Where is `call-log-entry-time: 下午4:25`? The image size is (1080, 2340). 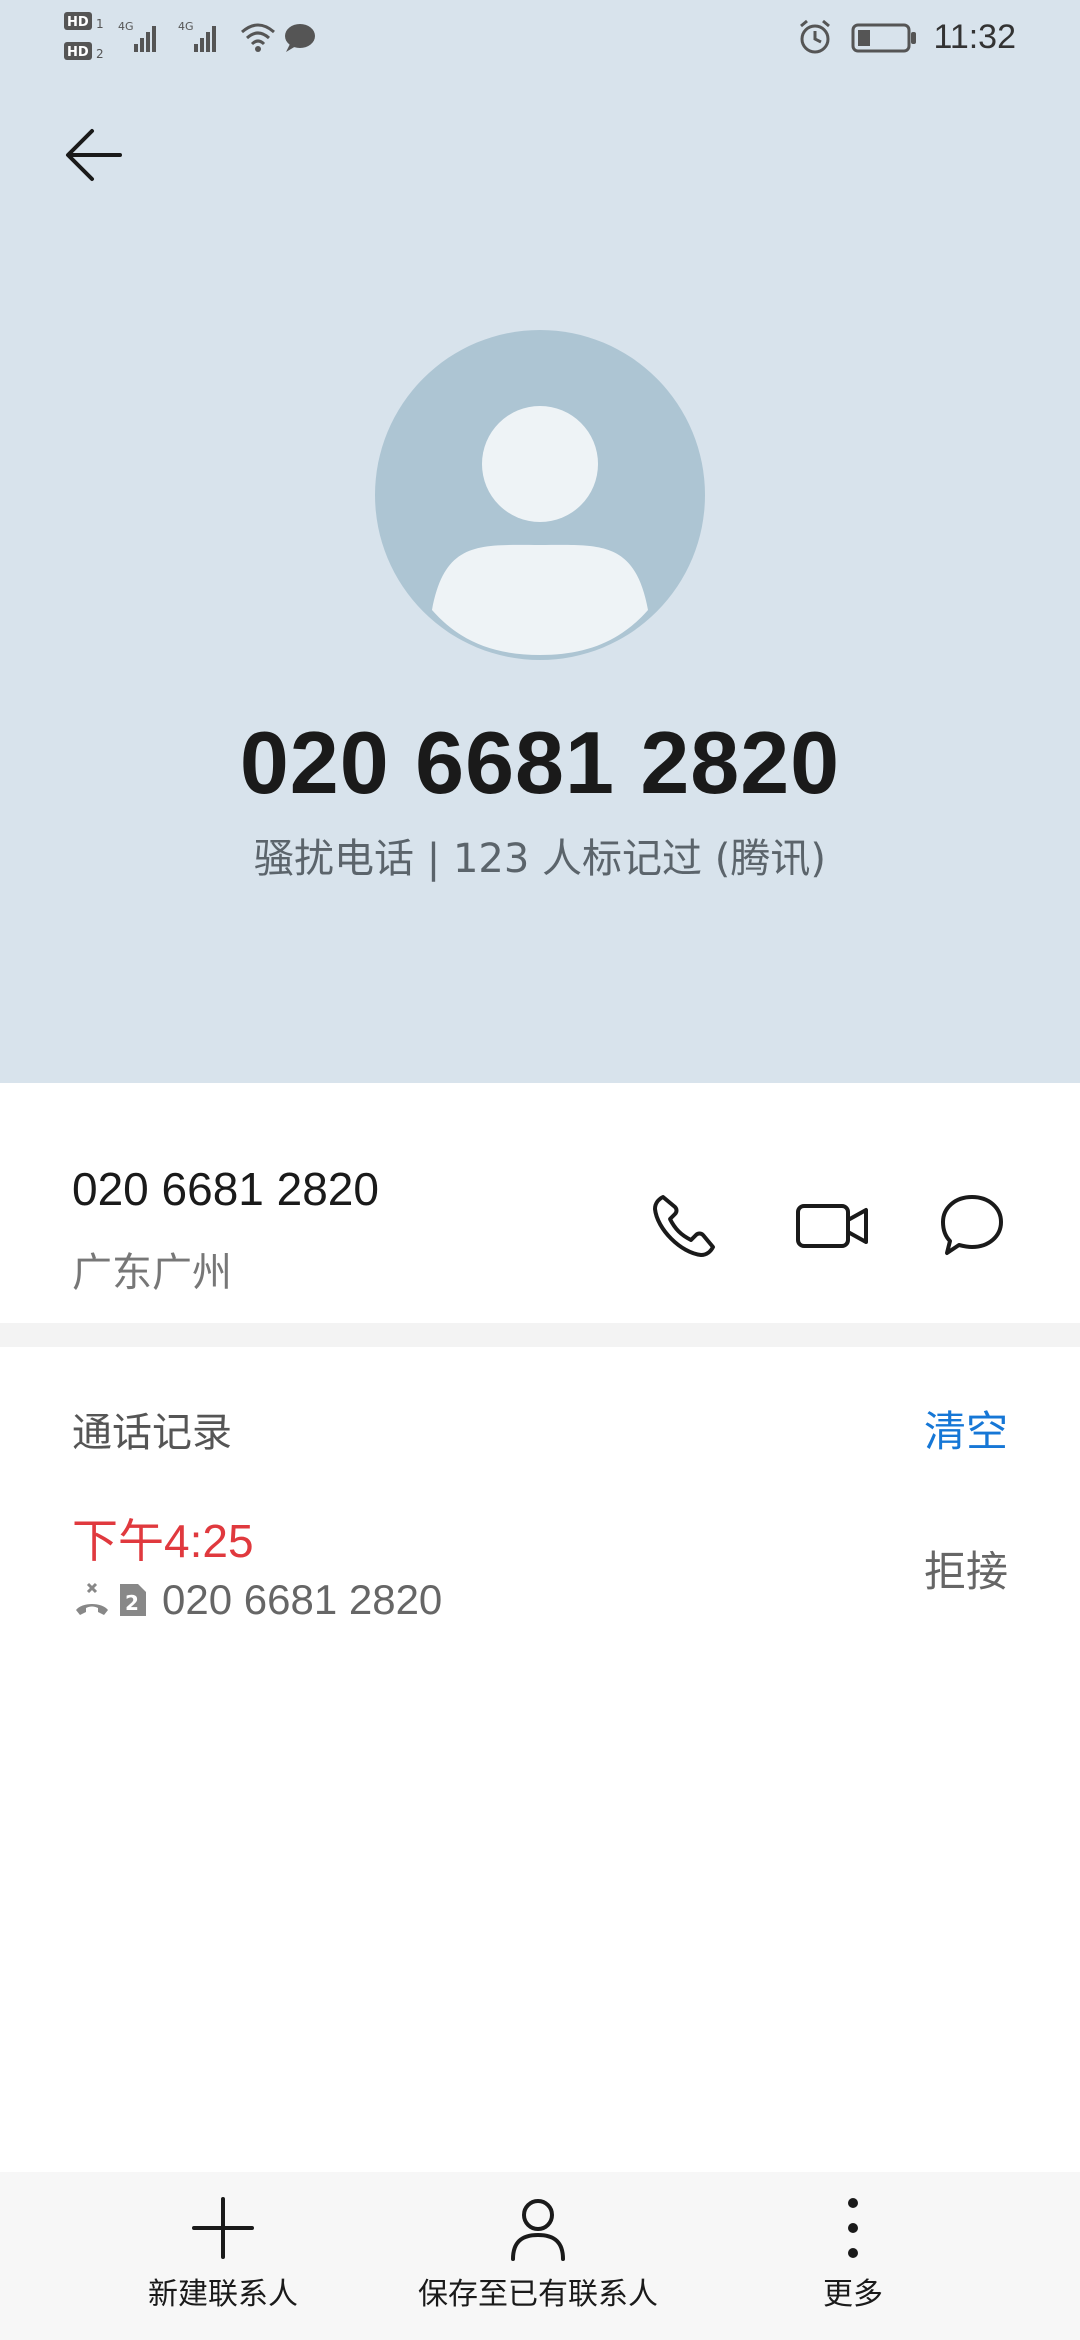 call-log-entry-time: 下午4:25 is located at coordinates (163, 1538).